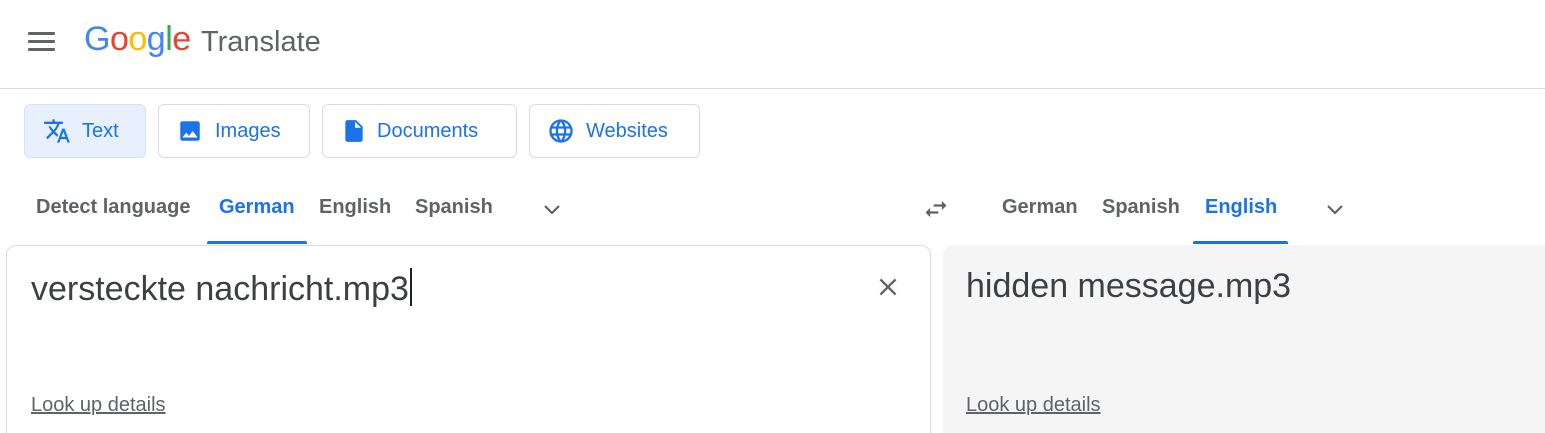  I want to click on source-lang-german: German, so click(257, 207).